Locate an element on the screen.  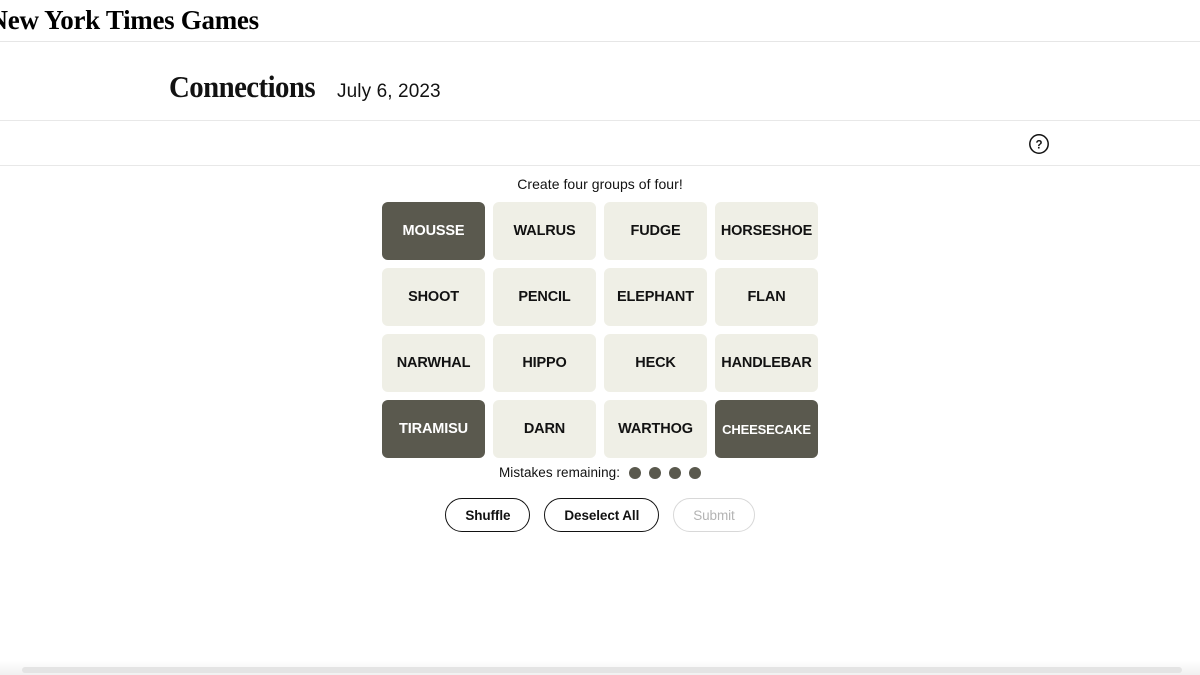
game-action-buttons: Shuffle Deselect All Submit is located at coordinates (600, 515).